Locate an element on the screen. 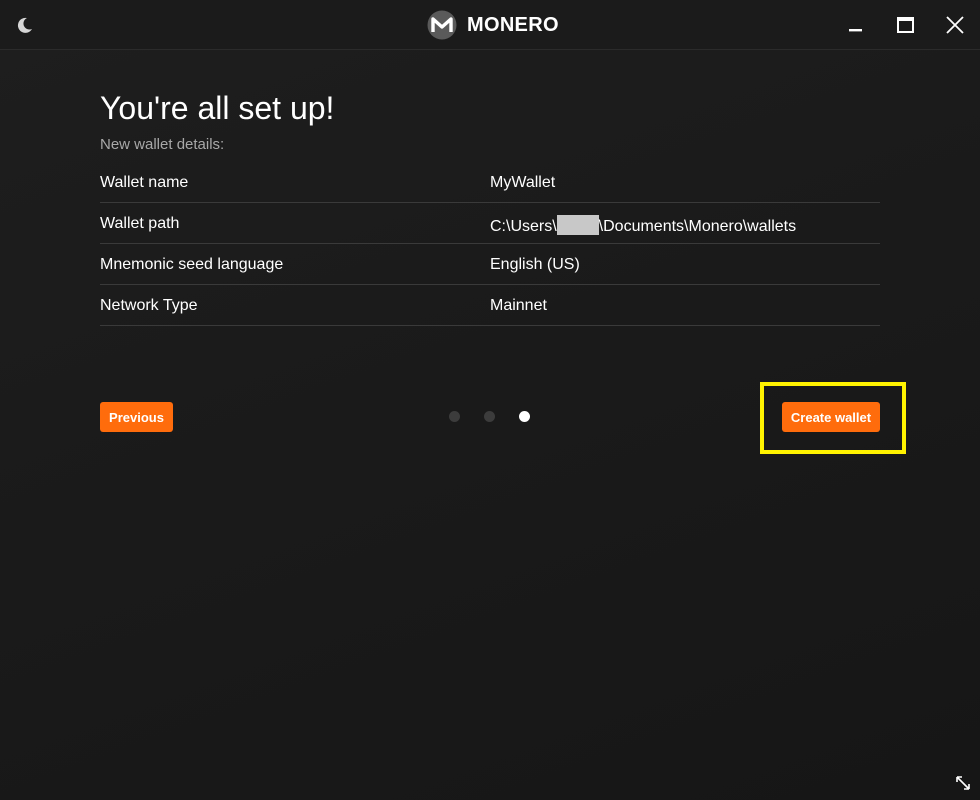  detail-label: Wallet path is located at coordinates (140, 223).